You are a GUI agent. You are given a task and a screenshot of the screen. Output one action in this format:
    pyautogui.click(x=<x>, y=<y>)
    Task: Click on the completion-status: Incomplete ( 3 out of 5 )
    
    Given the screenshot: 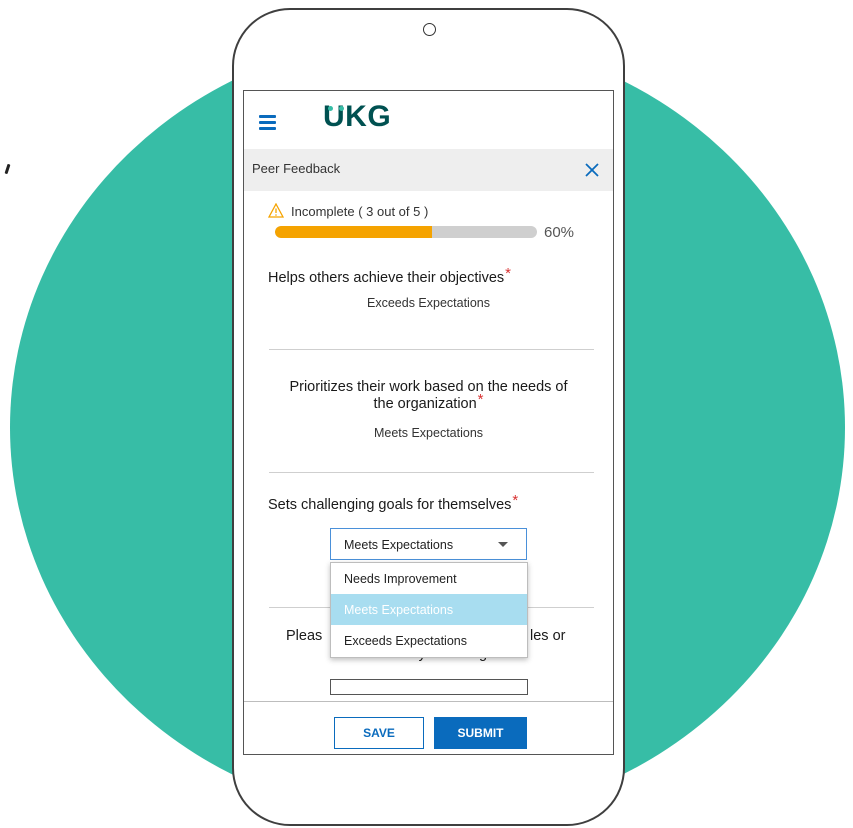 What is the action you would take?
    pyautogui.click(x=348, y=211)
    